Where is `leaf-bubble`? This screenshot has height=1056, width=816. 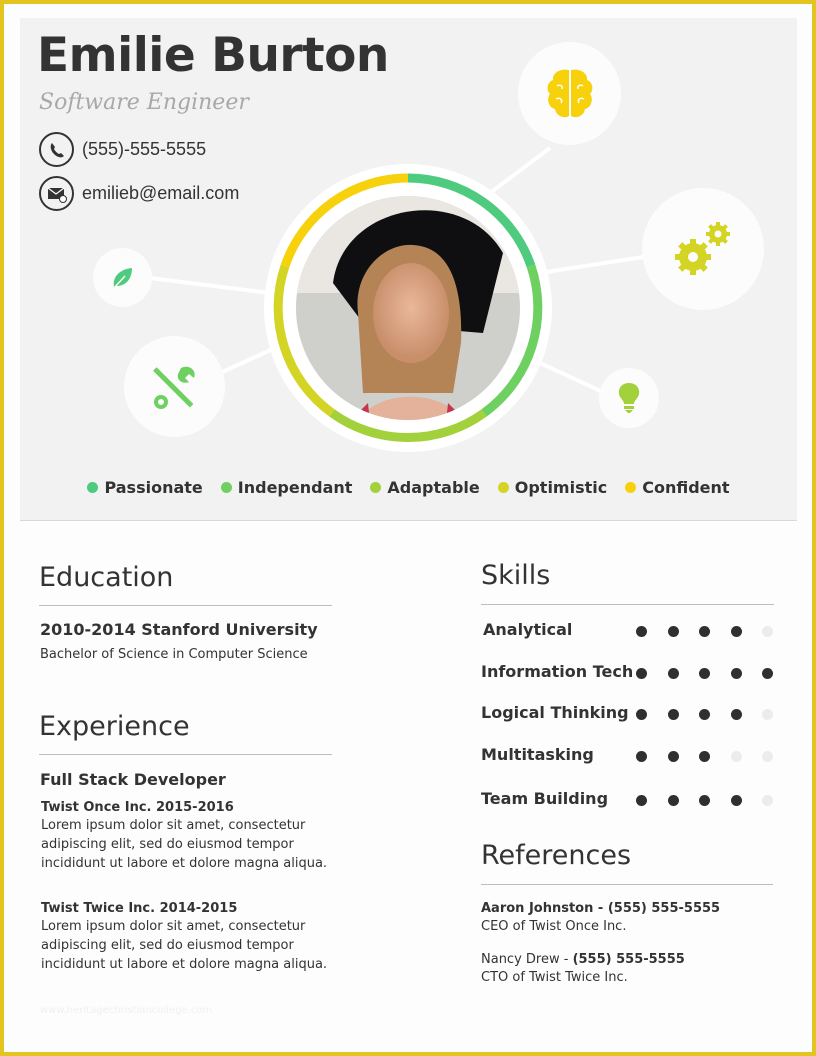 leaf-bubble is located at coordinates (122, 277).